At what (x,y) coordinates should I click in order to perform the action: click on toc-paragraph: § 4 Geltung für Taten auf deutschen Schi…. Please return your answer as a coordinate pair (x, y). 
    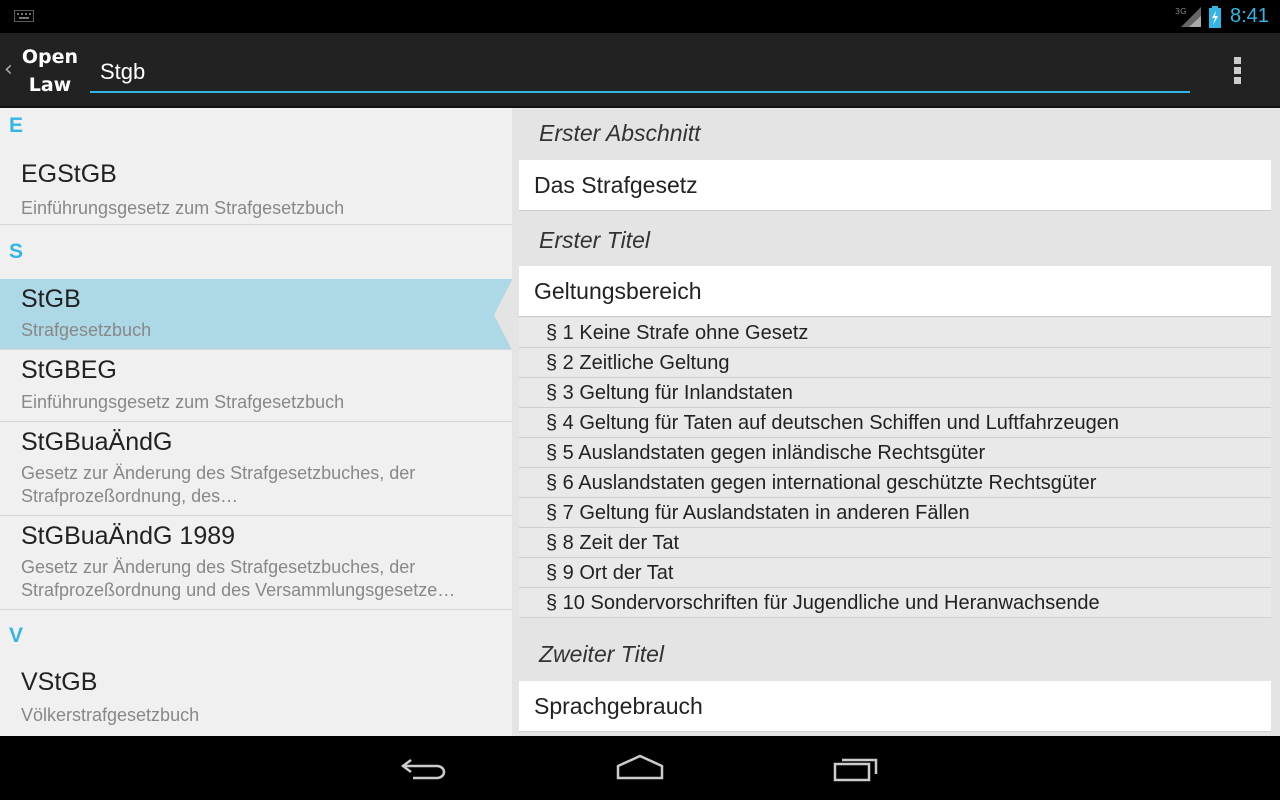
    Looking at the image, I should click on (895, 423).